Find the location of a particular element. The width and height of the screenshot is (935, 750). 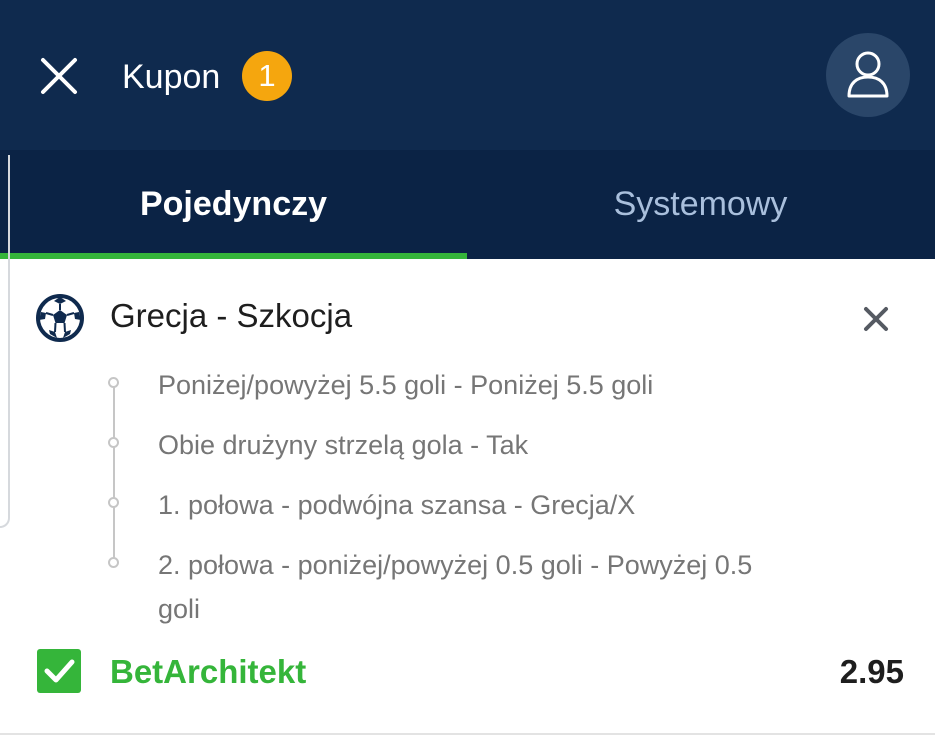

close-icon is located at coordinates (59, 76).